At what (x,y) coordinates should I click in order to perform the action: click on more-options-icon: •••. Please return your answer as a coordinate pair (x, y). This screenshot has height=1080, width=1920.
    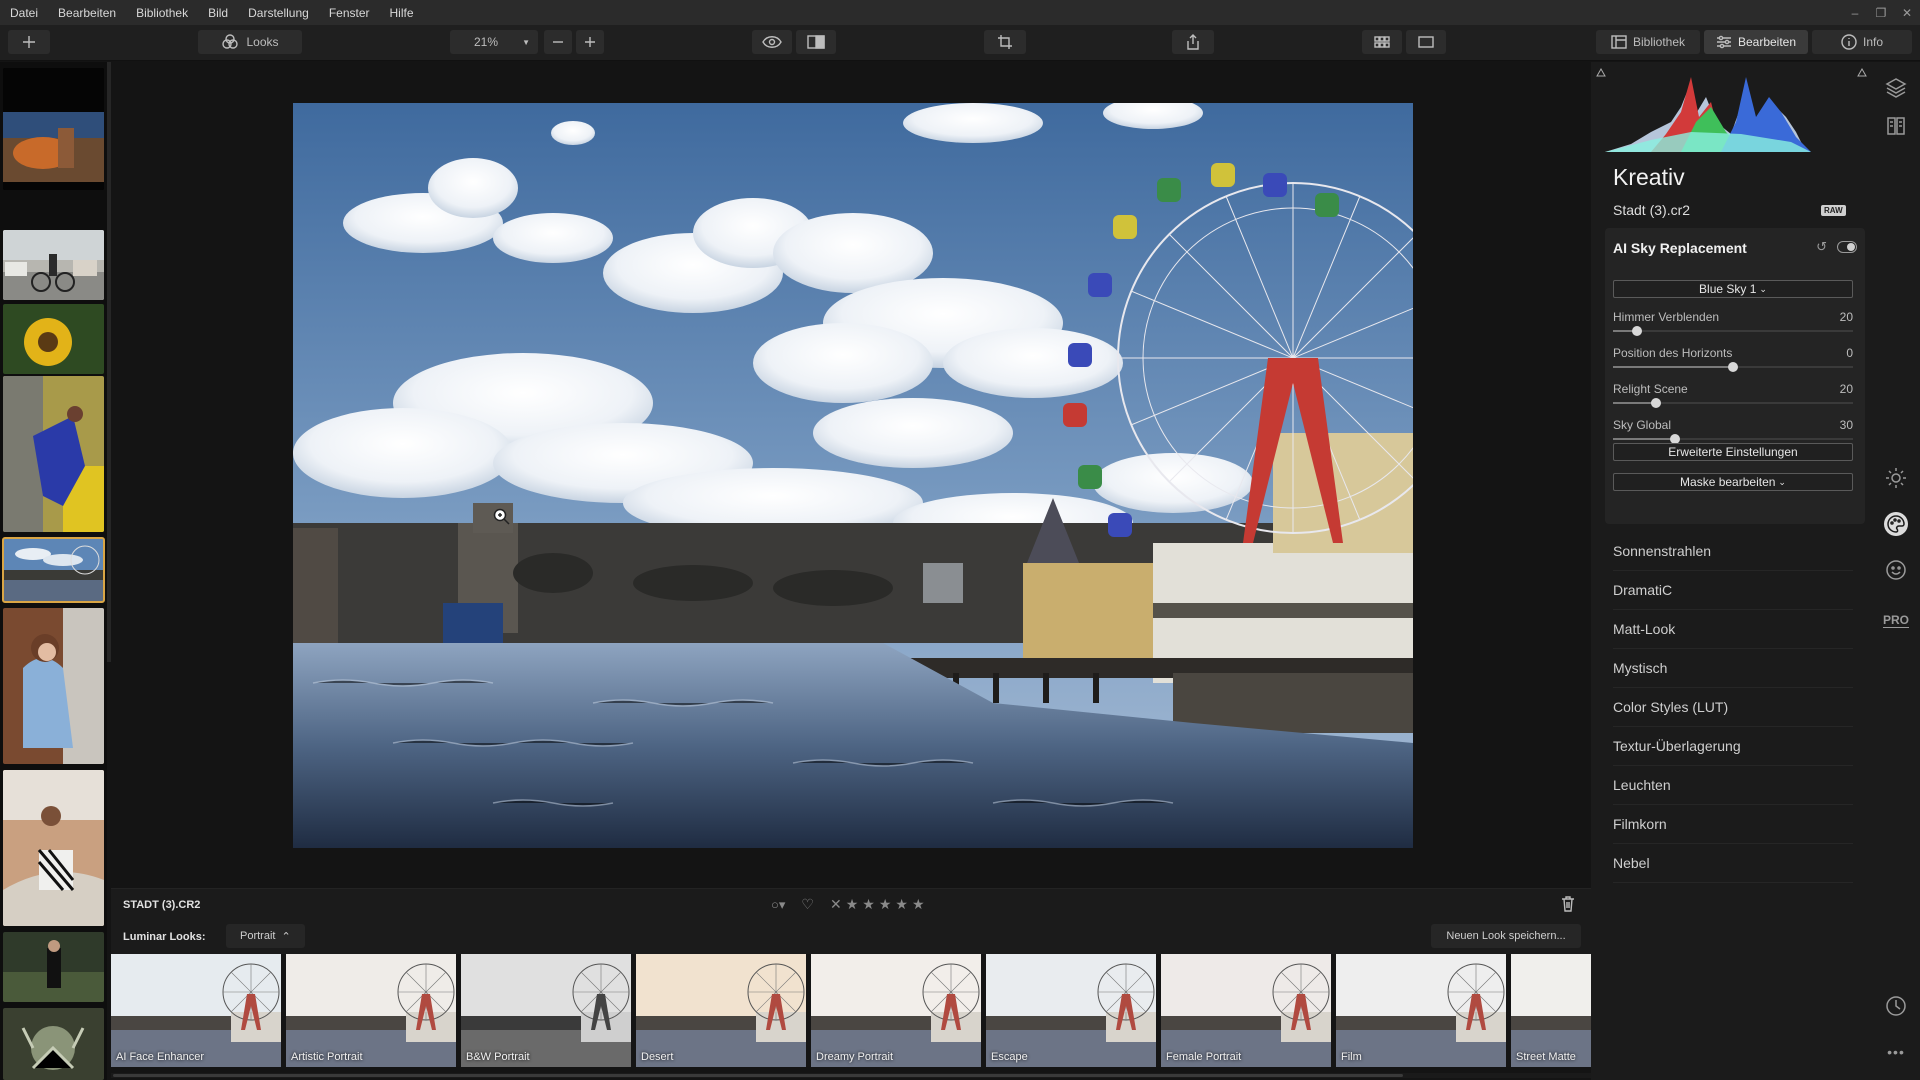
    Looking at the image, I should click on (1896, 1052).